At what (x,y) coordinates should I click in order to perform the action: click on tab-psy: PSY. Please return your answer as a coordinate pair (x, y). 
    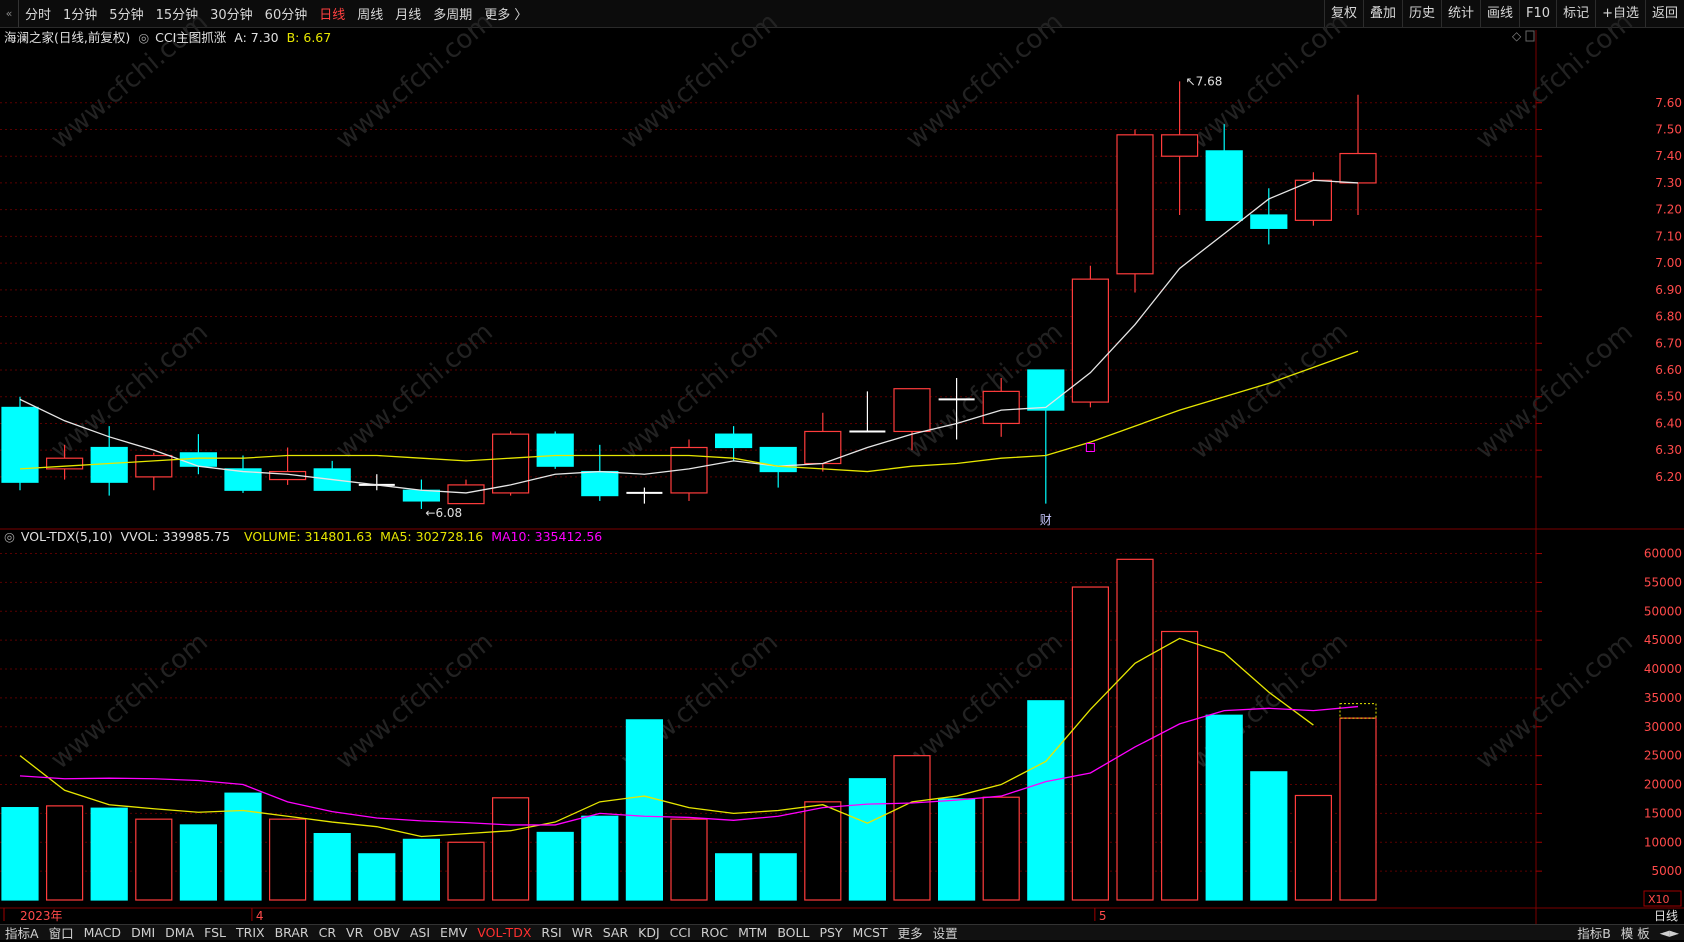
    Looking at the image, I should click on (830, 932).